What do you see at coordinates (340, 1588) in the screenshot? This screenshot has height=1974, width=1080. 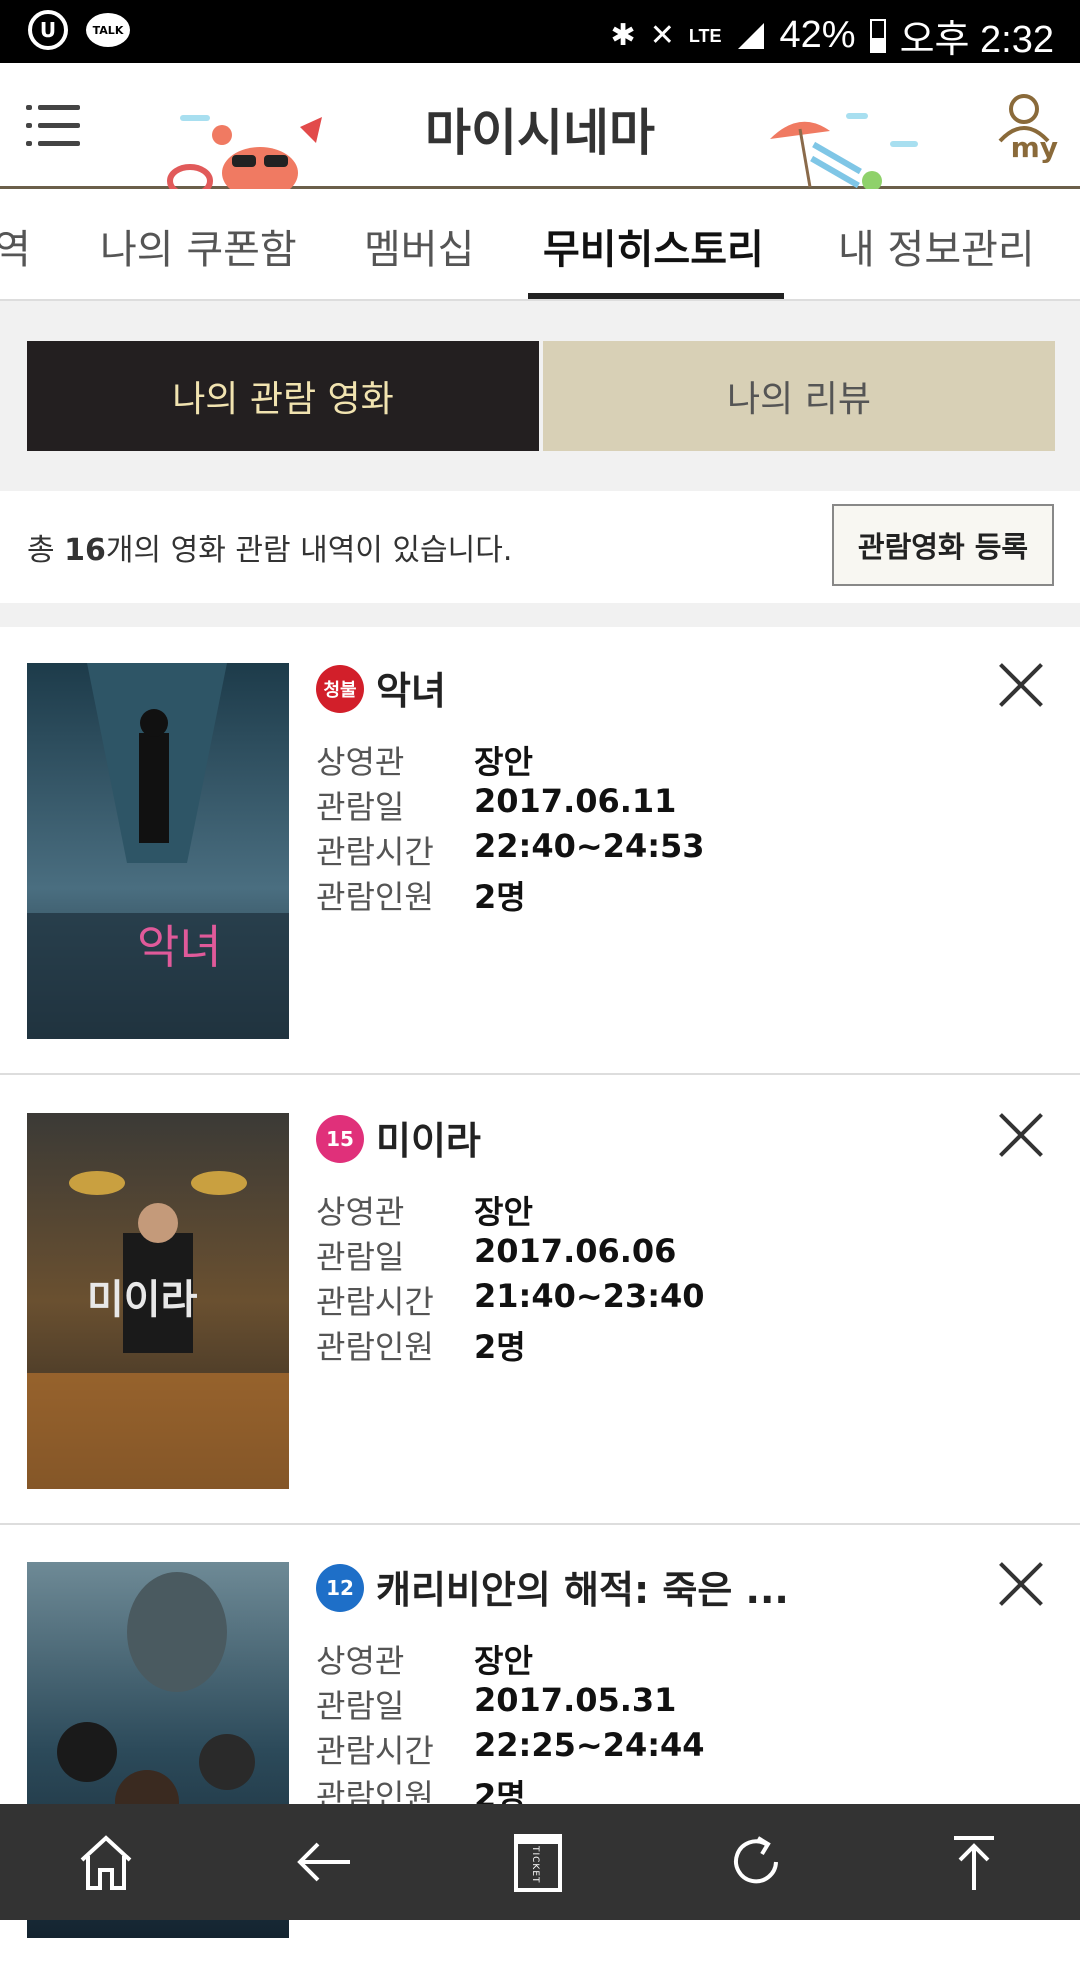 I see `age-rating-badge: 12` at bounding box center [340, 1588].